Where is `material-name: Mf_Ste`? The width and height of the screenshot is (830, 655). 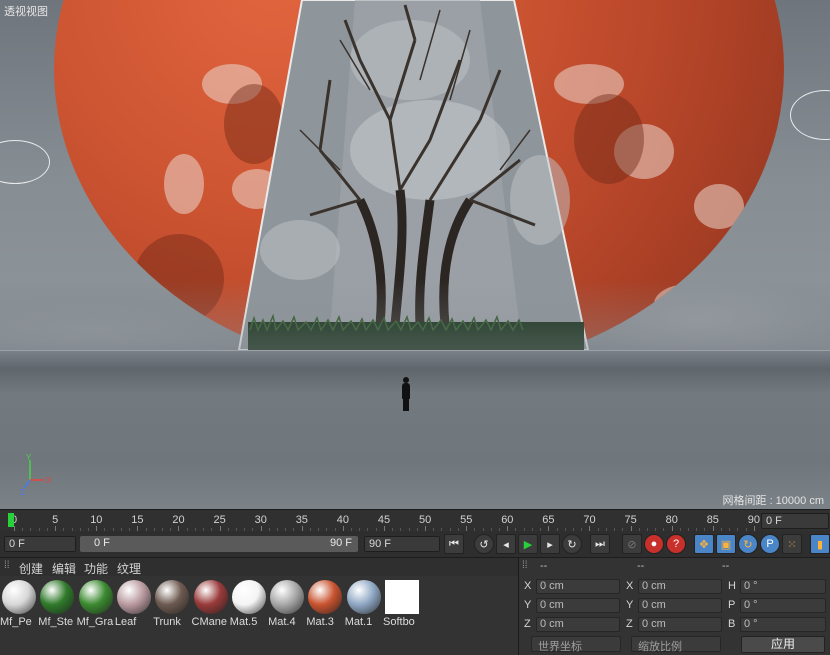
material-name: Mf_Ste is located at coordinates (56, 622).